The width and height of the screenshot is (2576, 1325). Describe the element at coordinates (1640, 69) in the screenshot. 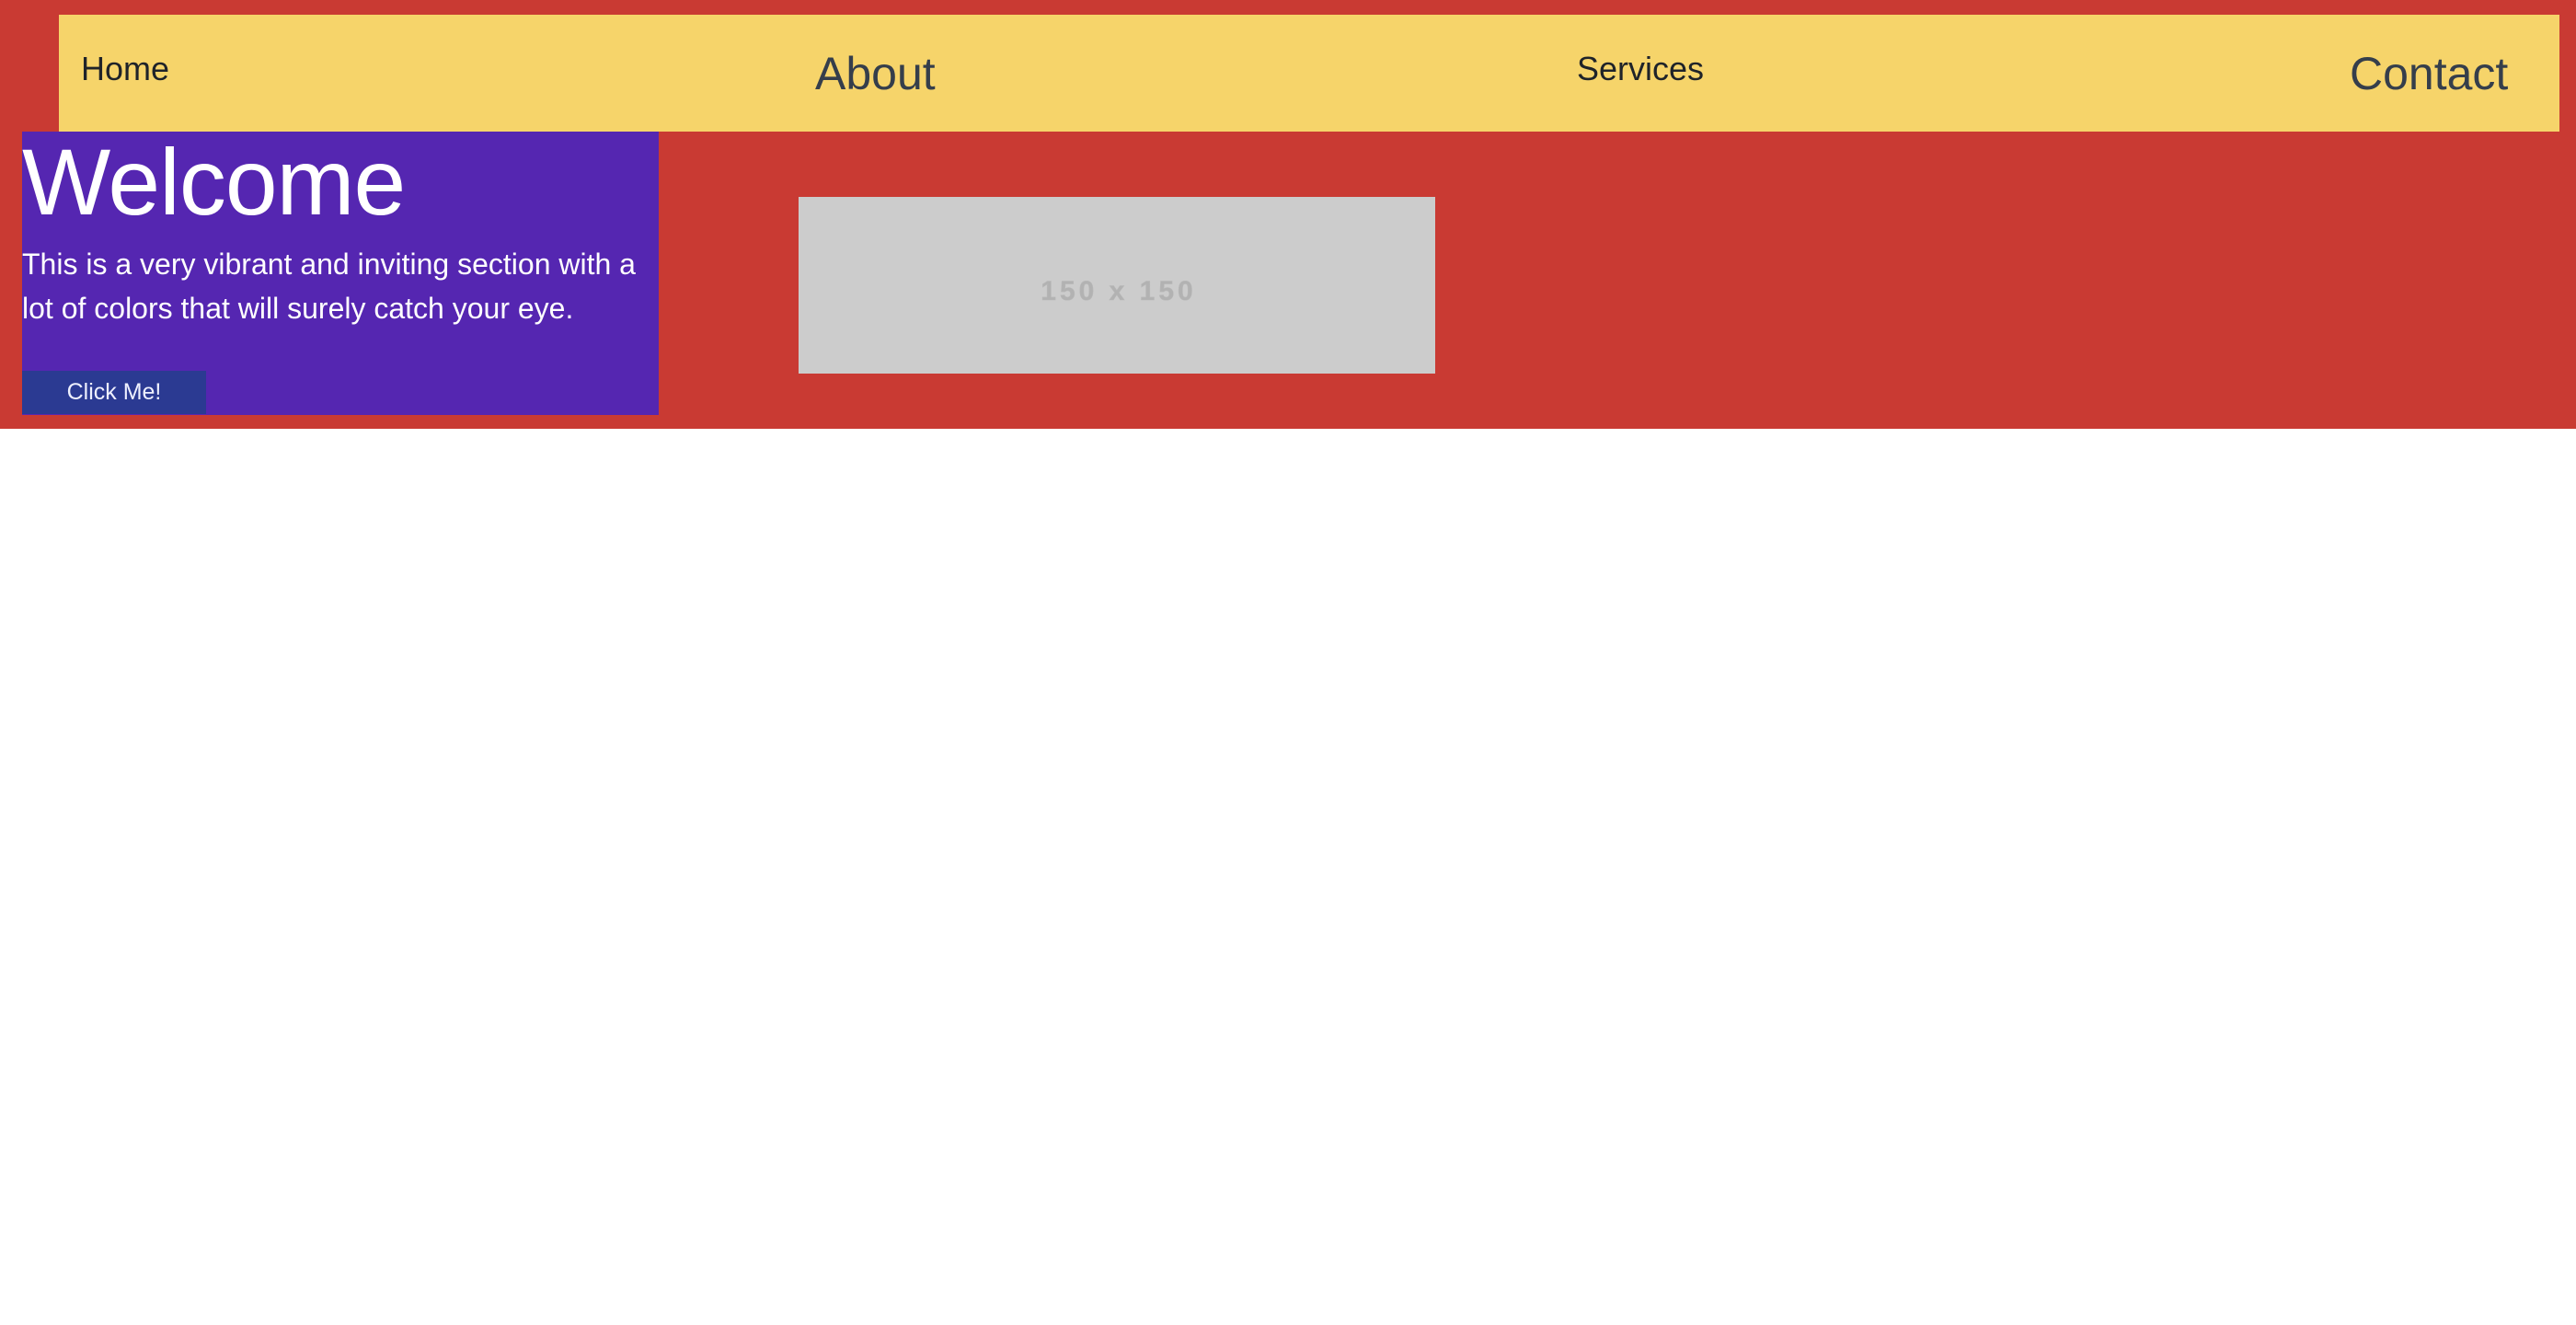

I see `nav-link-services: Services` at that location.